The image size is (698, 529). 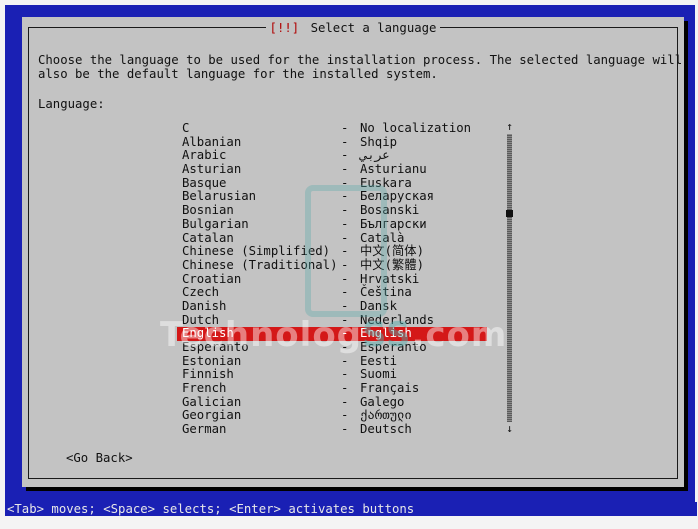 I want to click on title-text: Select a language, so click(x=373, y=28).